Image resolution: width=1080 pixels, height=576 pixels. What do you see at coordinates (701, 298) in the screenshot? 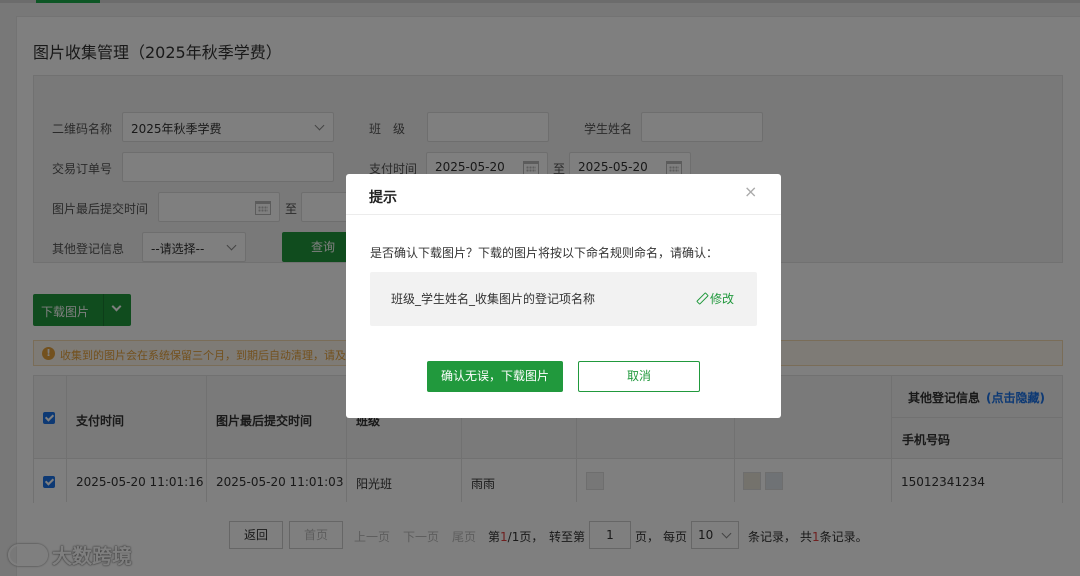
I see `pencil-icon` at bounding box center [701, 298].